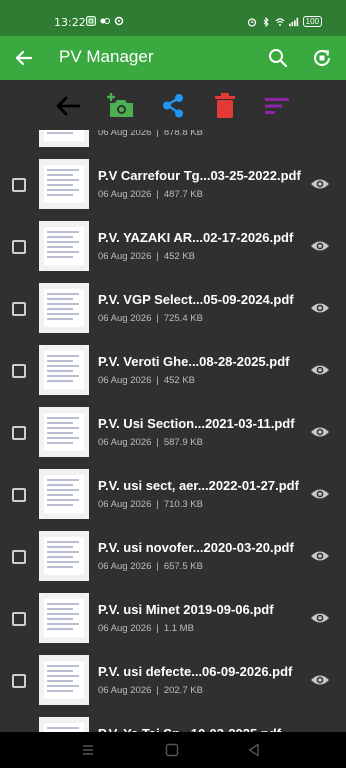 The width and height of the screenshot is (346, 768). Describe the element at coordinates (70, 22) in the screenshot. I see `status-time: 13:22` at that location.